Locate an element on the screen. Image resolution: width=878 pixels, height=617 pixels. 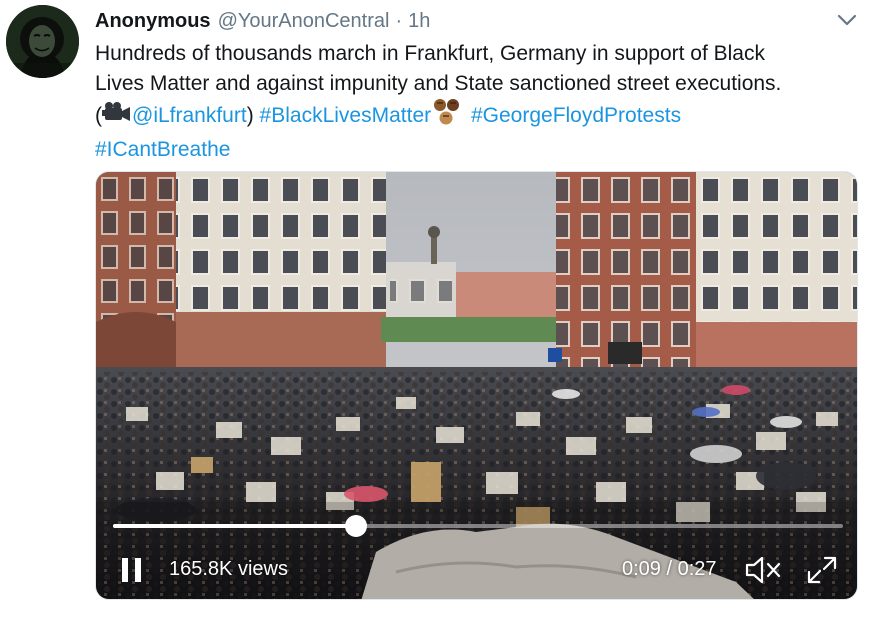
current-time: 0:09 is located at coordinates (641, 569).